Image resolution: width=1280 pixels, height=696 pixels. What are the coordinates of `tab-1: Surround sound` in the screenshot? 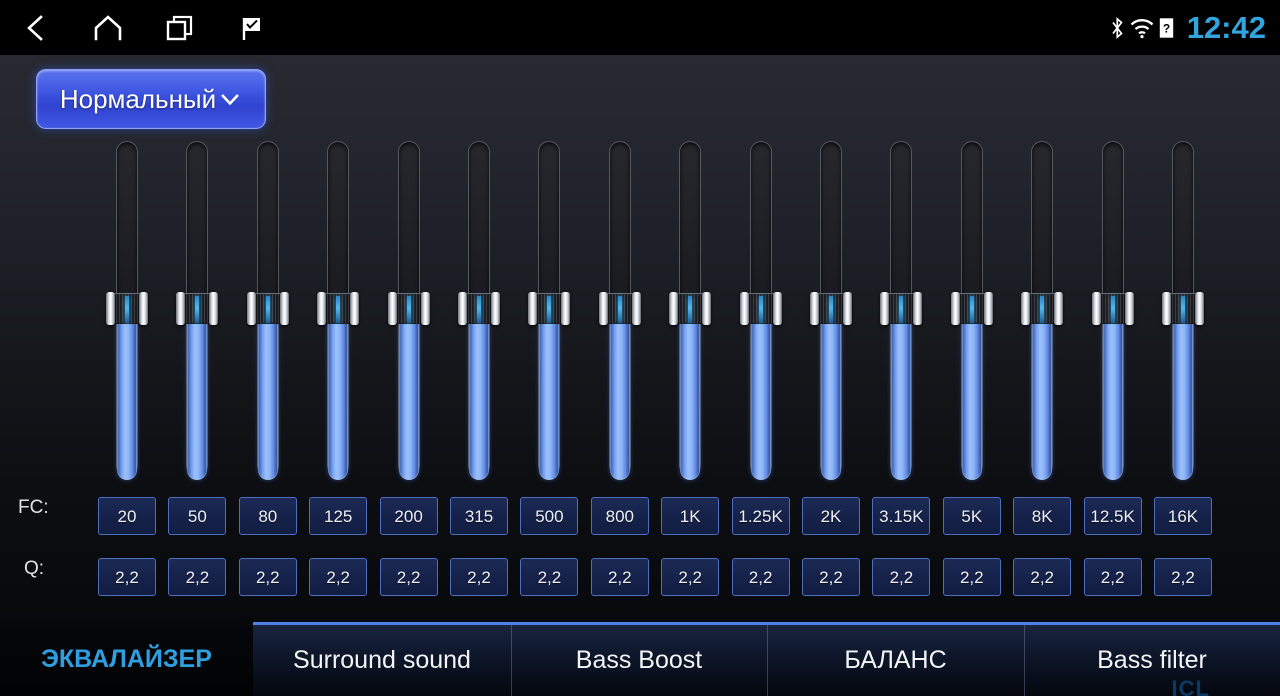 It's located at (382, 659).